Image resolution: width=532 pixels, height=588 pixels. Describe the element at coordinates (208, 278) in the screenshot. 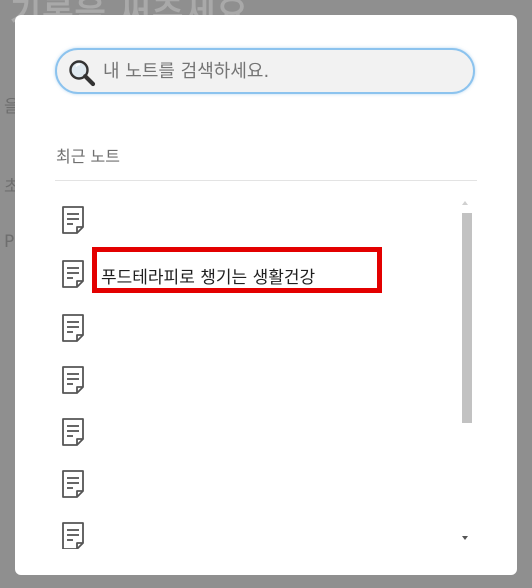

I see `note-title: 푸드테라피로 챙기는 생활건강` at that location.